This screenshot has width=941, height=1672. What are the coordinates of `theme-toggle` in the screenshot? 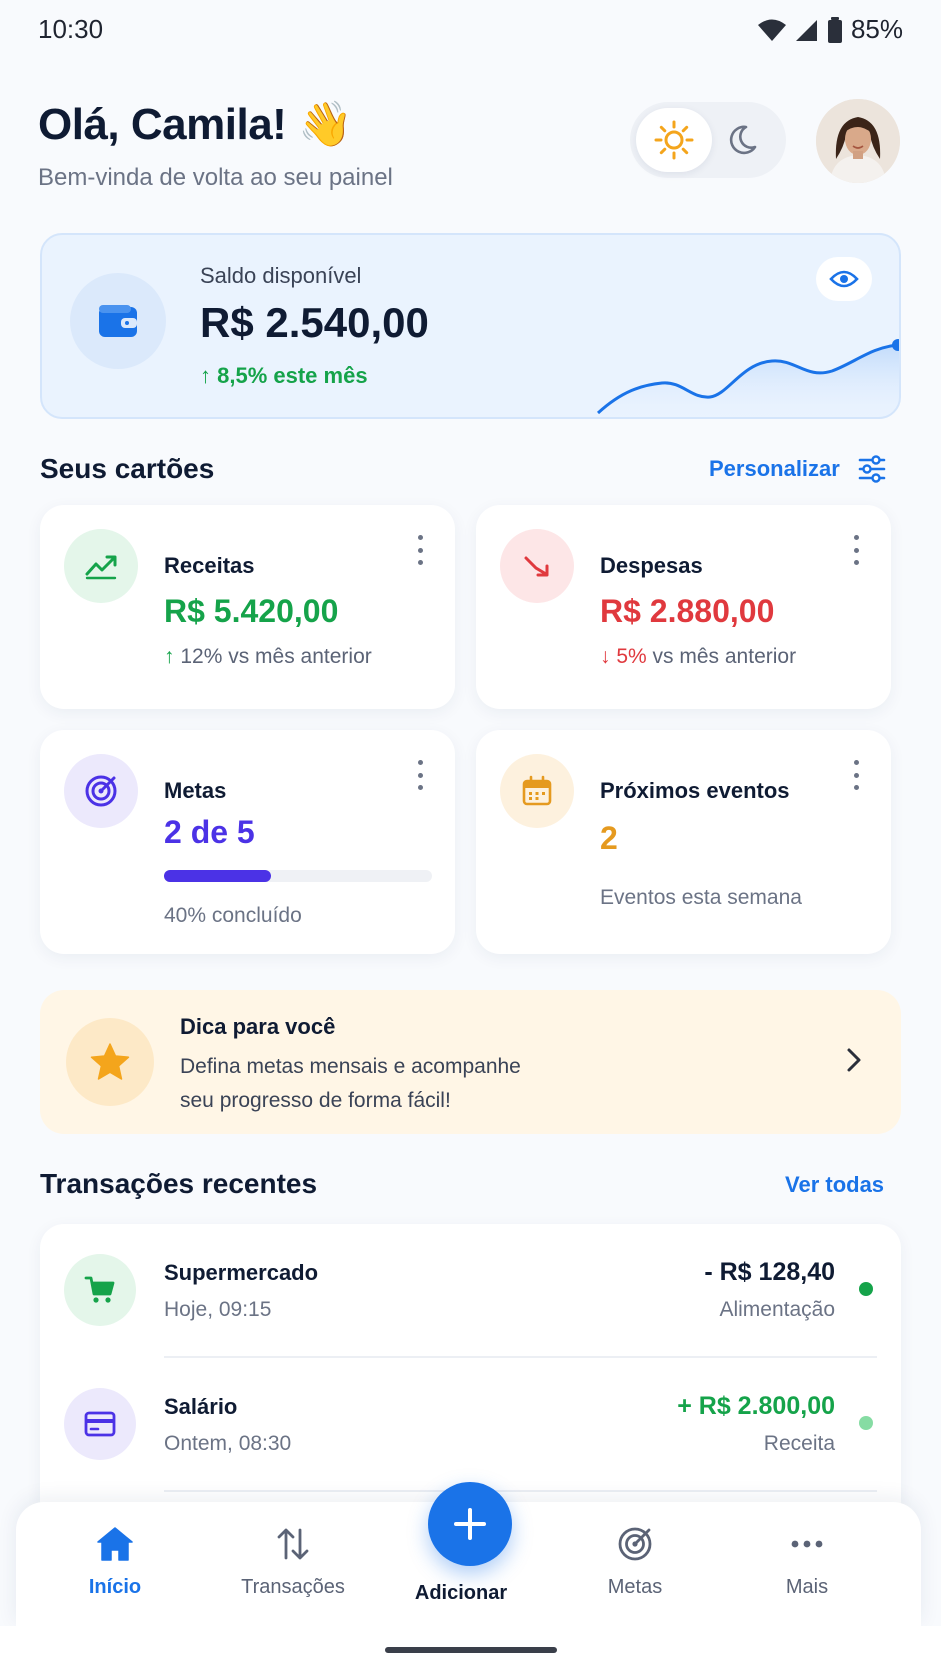 It's located at (708, 140).